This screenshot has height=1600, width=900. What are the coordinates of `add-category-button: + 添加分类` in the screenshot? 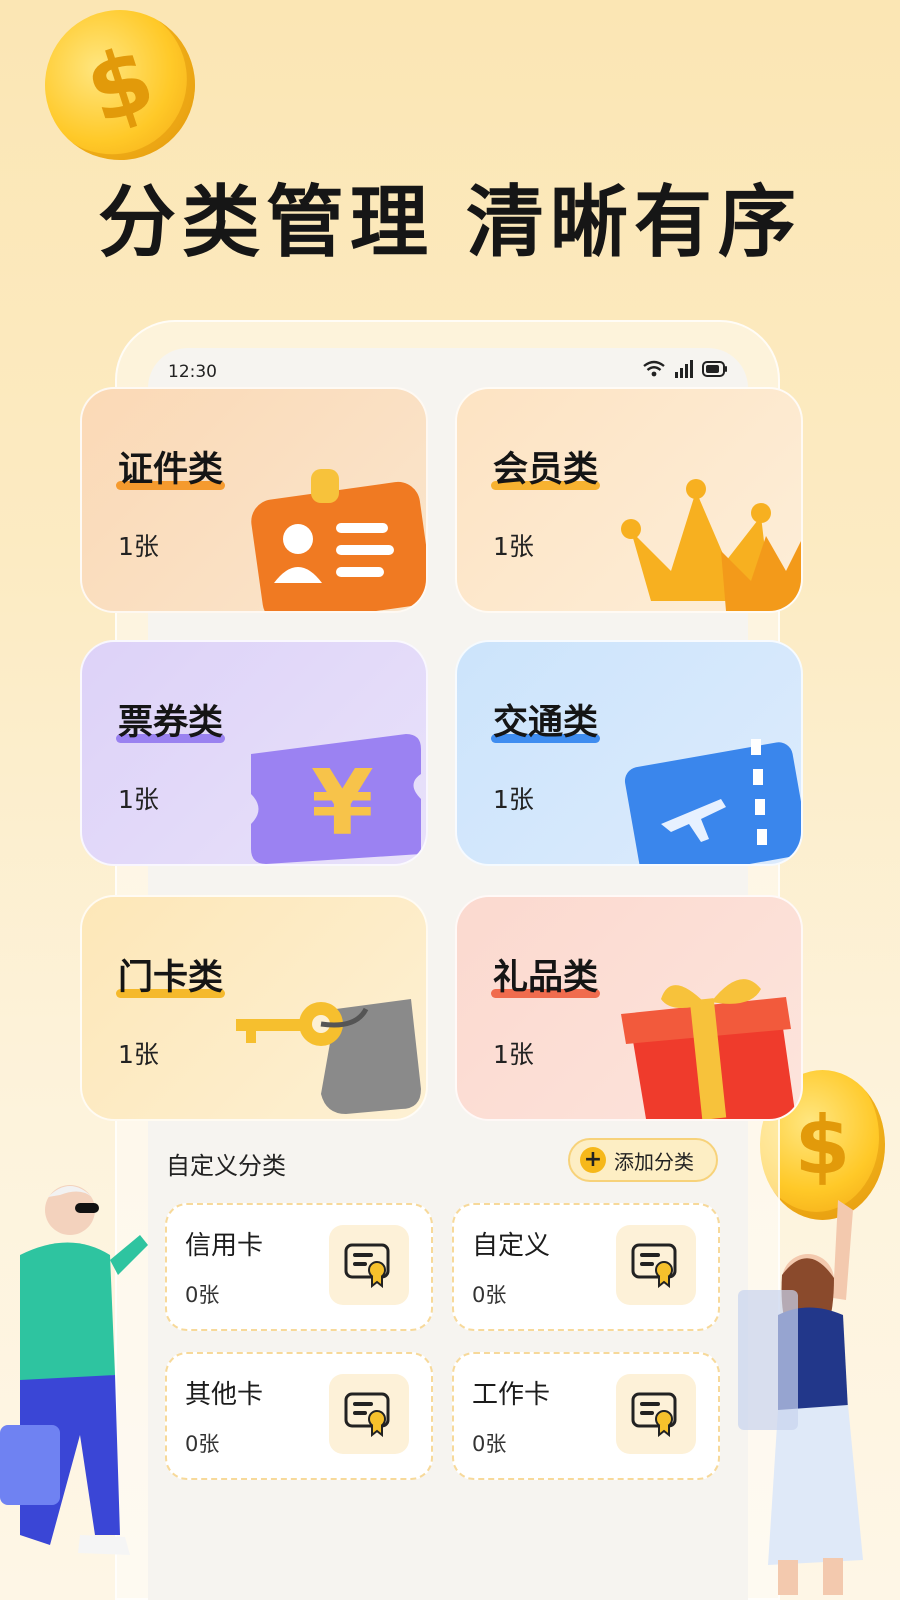 It's located at (643, 1160).